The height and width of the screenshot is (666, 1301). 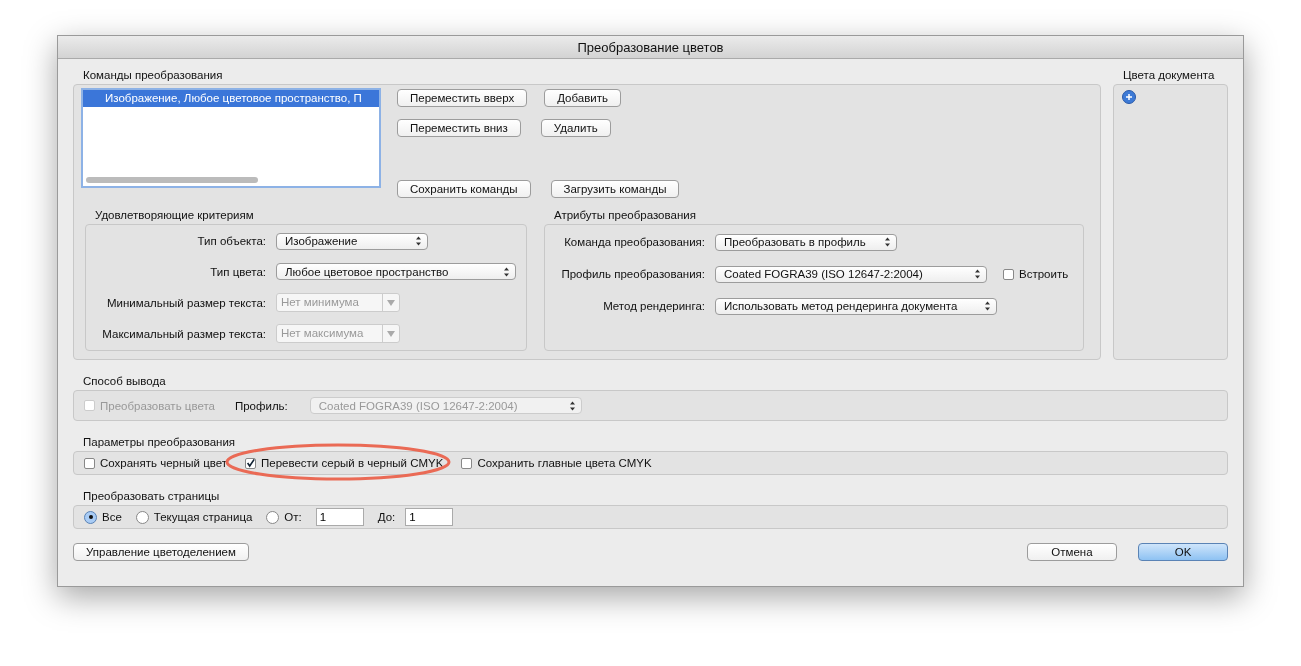 What do you see at coordinates (293, 517) in the screenshot?
I see `radio-label: От:` at bounding box center [293, 517].